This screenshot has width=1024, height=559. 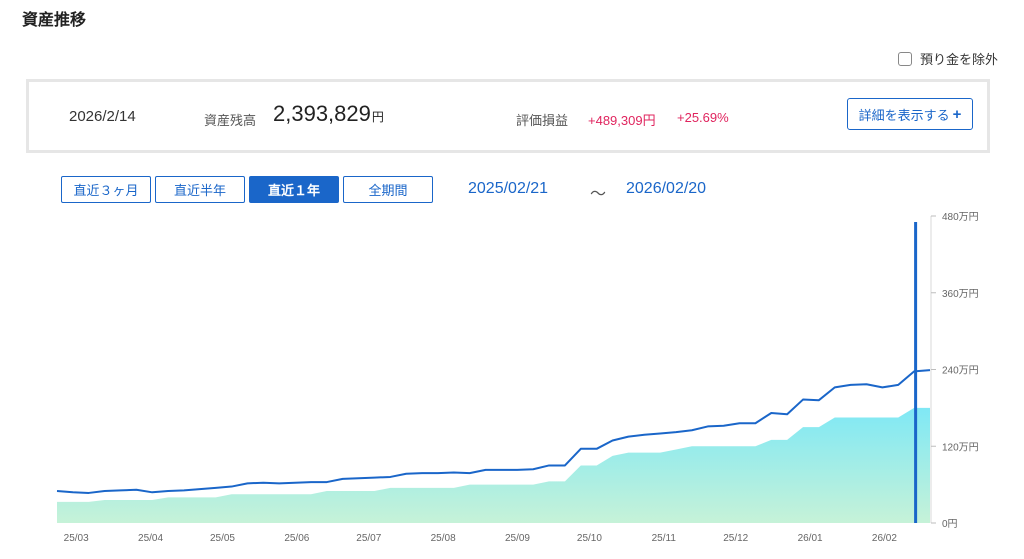 What do you see at coordinates (222, 538) in the screenshot?
I see `x-tick-label: 25/05` at bounding box center [222, 538].